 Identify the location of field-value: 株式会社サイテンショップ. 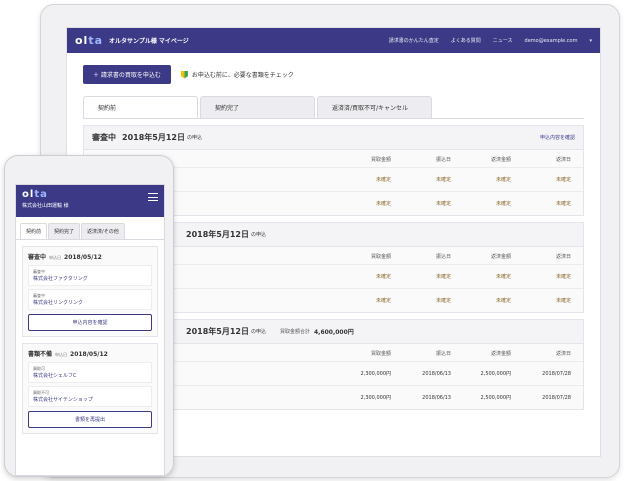
(63, 400).